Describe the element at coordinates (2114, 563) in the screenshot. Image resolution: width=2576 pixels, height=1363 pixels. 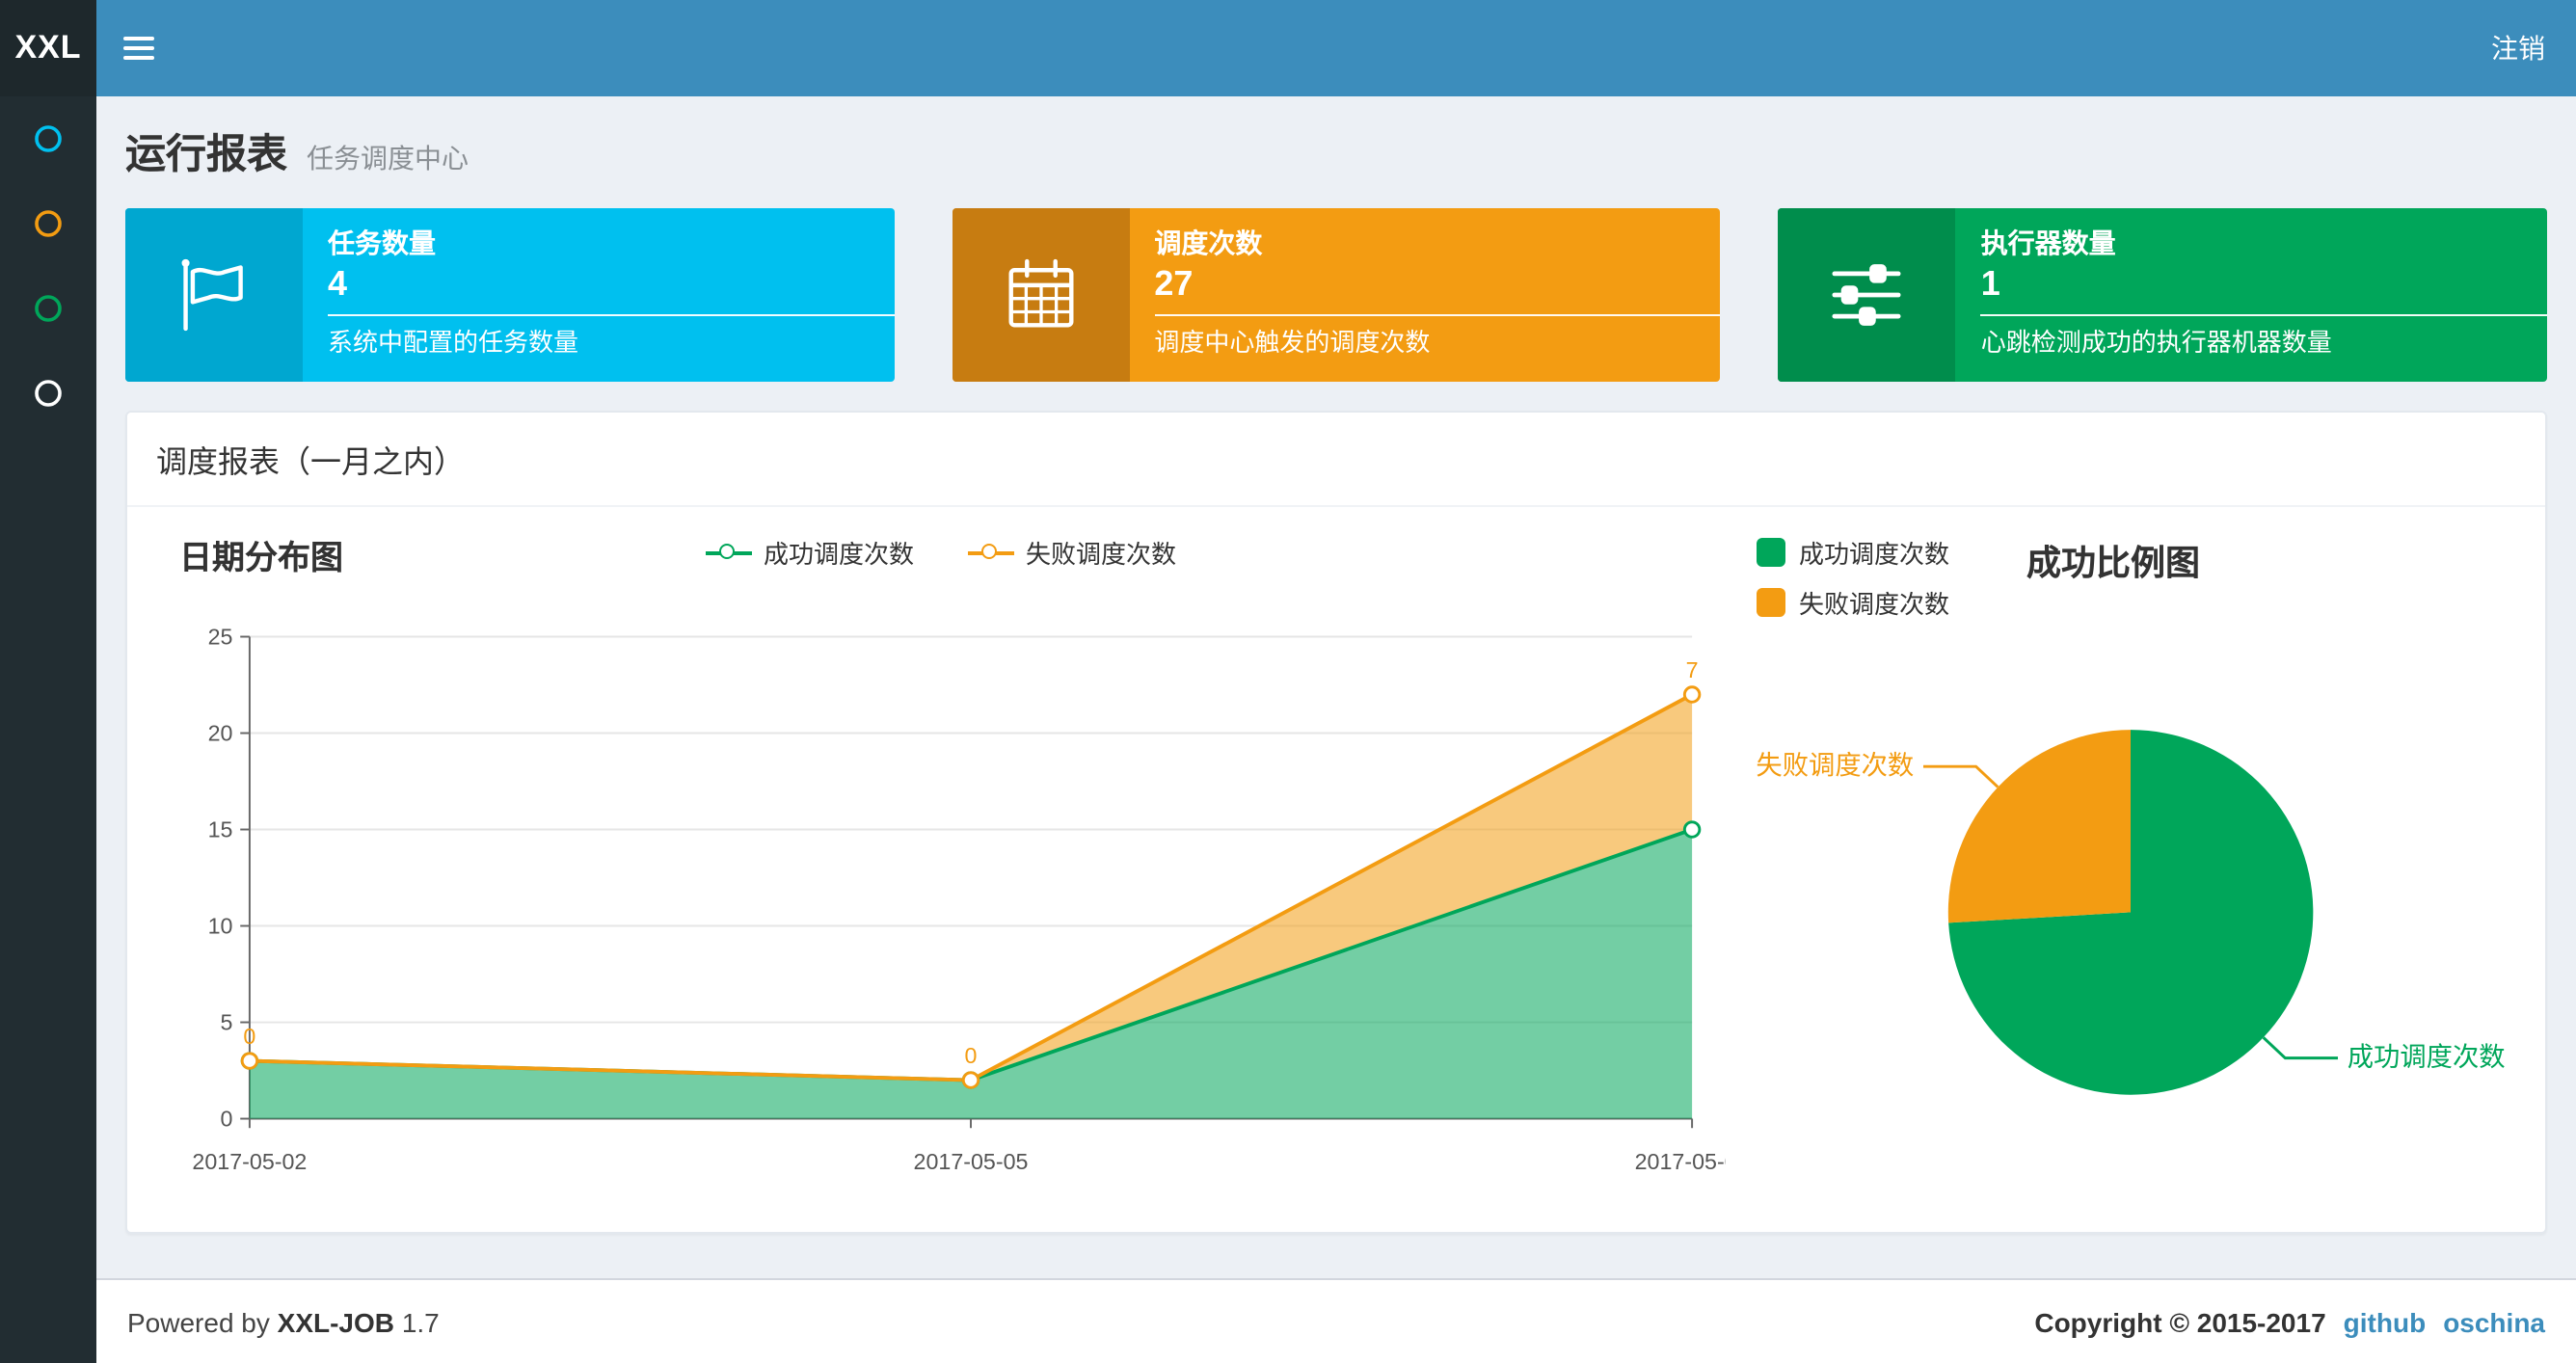
I see `pie-chart-title: 成功比例图` at that location.